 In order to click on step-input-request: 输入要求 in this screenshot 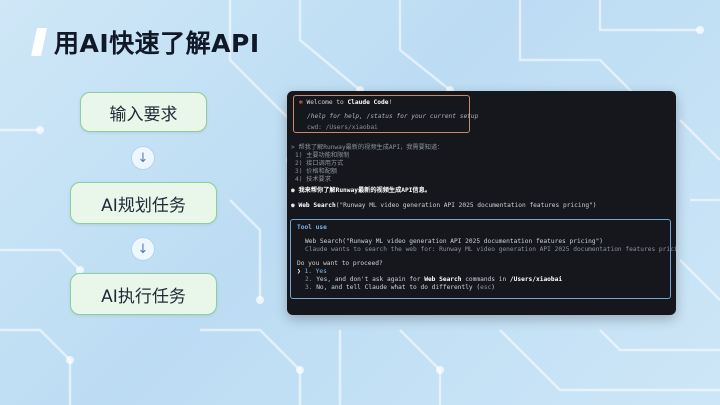, I will do `click(143, 112)`.